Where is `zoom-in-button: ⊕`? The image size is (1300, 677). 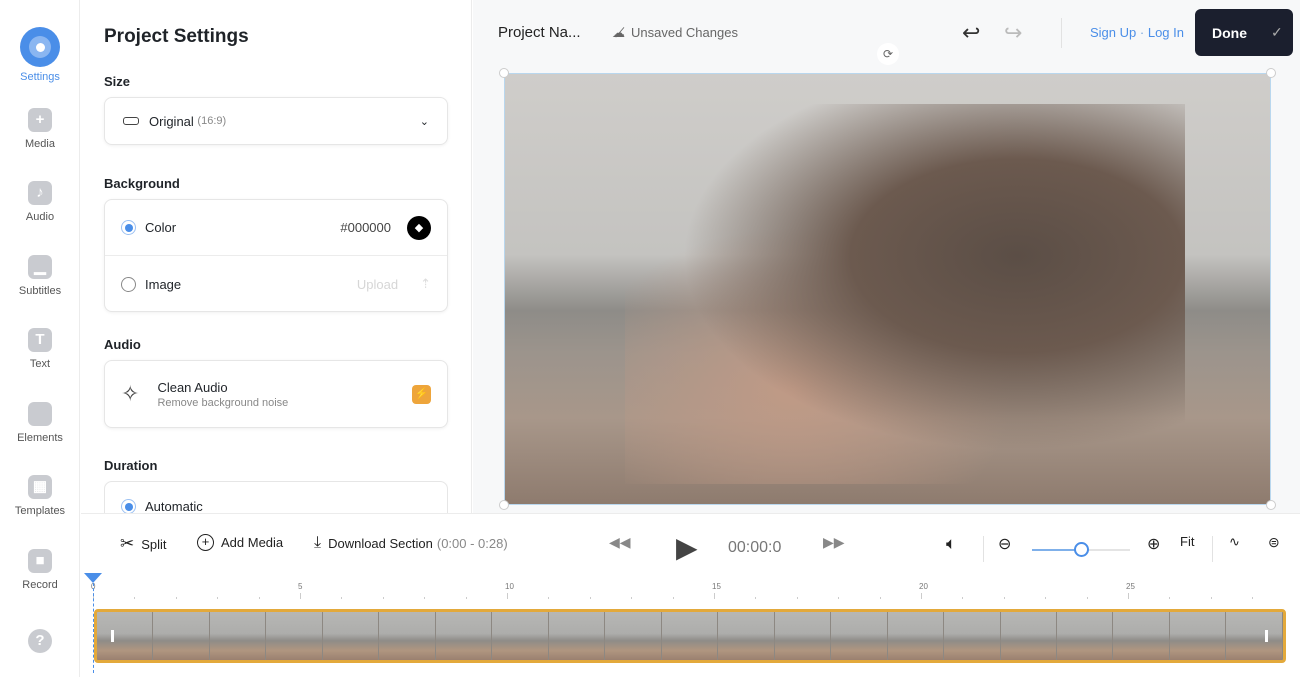 zoom-in-button: ⊕ is located at coordinates (1153, 544).